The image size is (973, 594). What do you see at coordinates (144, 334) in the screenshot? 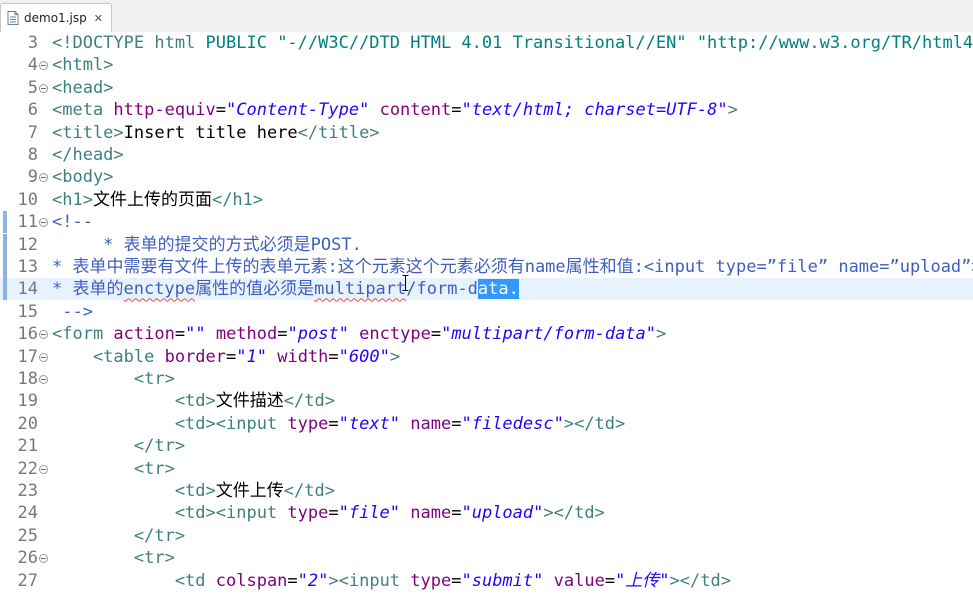
I see `code-token: action` at bounding box center [144, 334].